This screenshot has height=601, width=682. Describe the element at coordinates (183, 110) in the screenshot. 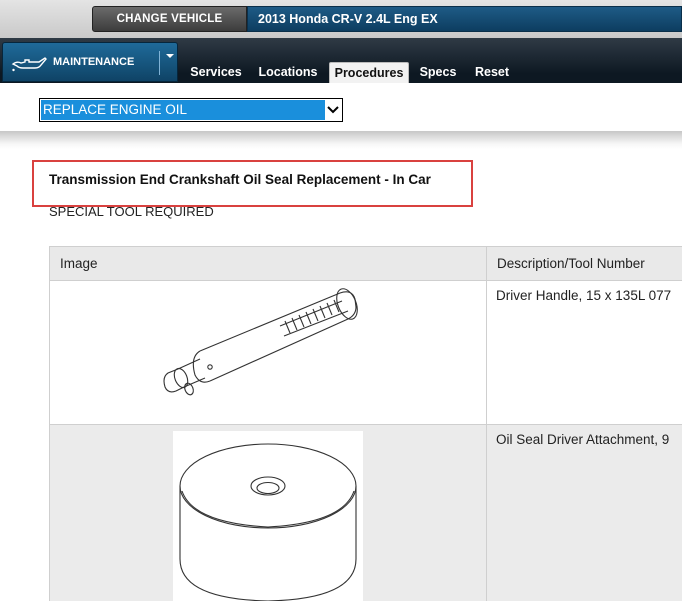

I see `procedure-select-value: REPLACE ENGINE OIL` at that location.